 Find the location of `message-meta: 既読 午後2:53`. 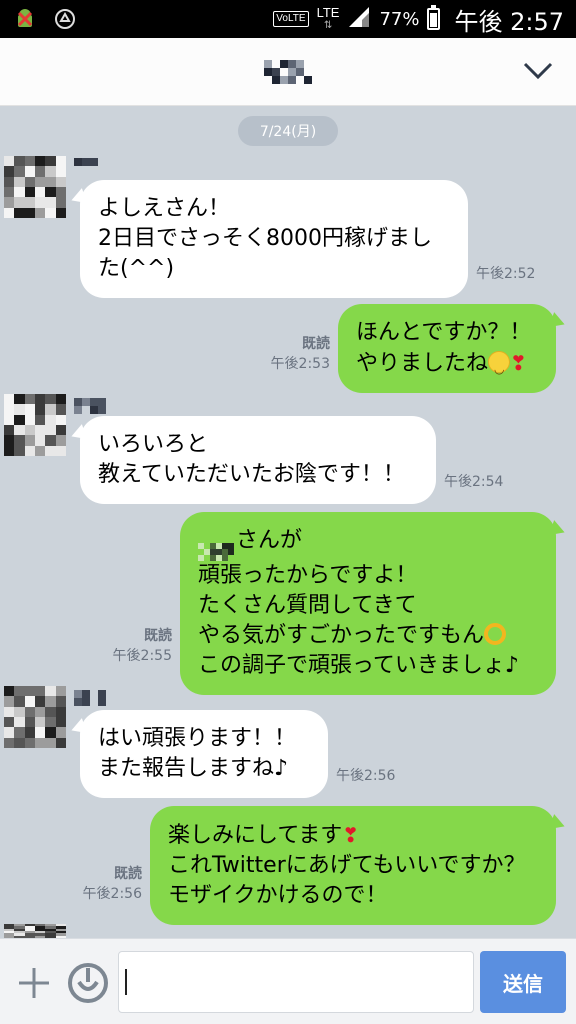

message-meta: 既読 午後2:53 is located at coordinates (296, 354).